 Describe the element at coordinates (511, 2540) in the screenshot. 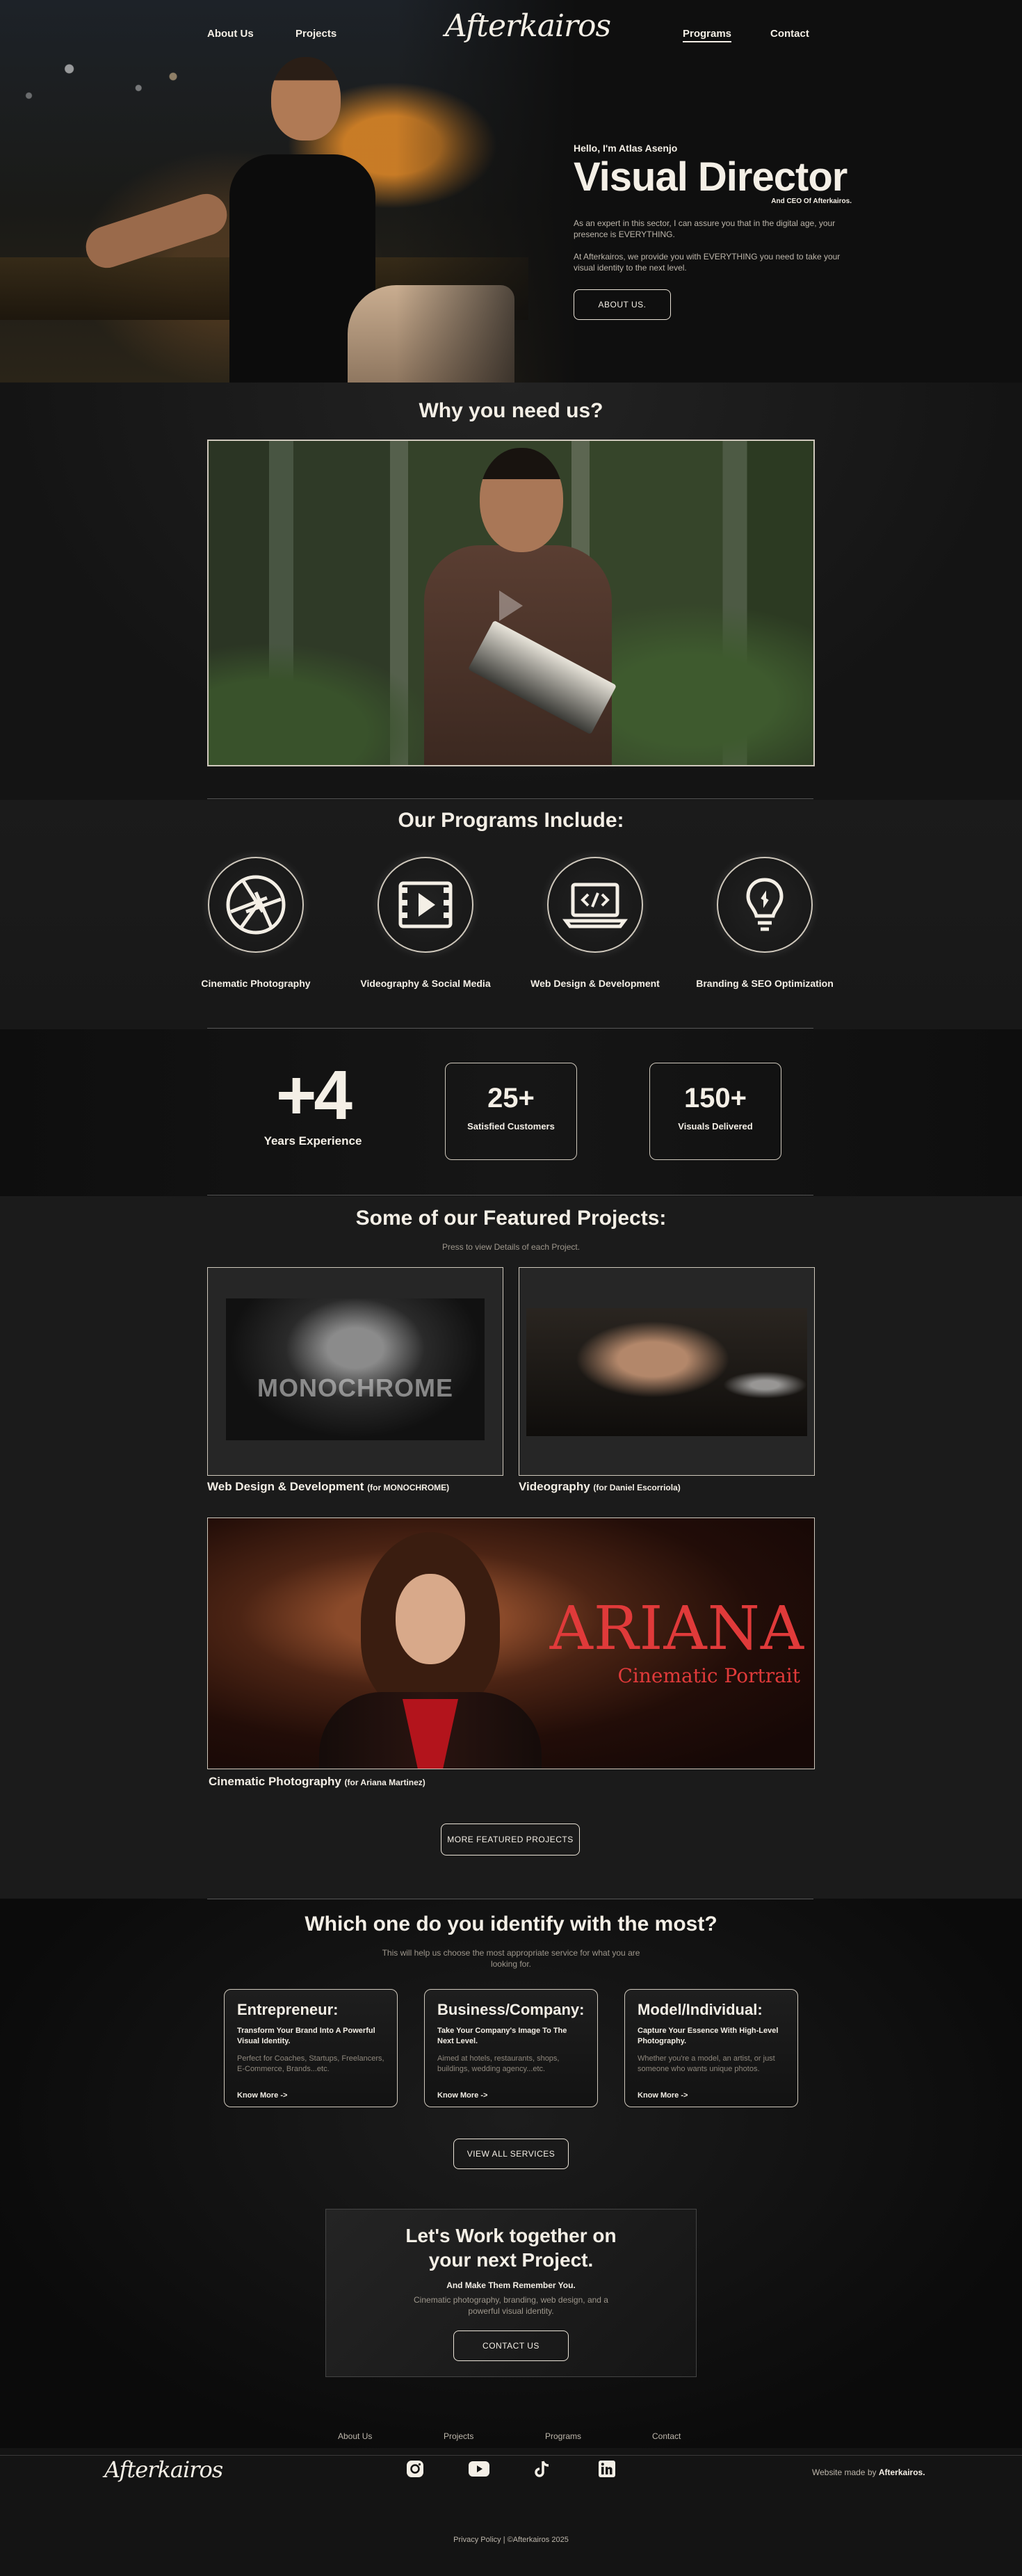

I see `footer-legal: Privacy Policy | ©Afterkairos 2025` at that location.